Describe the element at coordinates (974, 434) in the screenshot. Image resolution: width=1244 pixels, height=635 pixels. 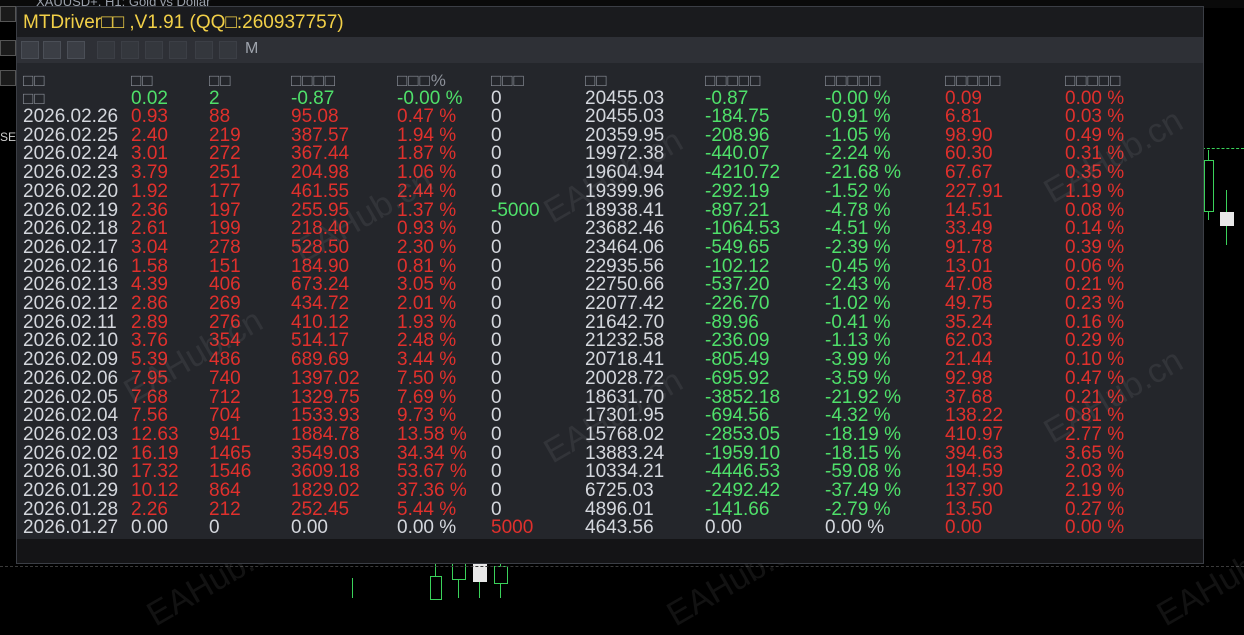
I see `row-cell: 410.97` at that location.